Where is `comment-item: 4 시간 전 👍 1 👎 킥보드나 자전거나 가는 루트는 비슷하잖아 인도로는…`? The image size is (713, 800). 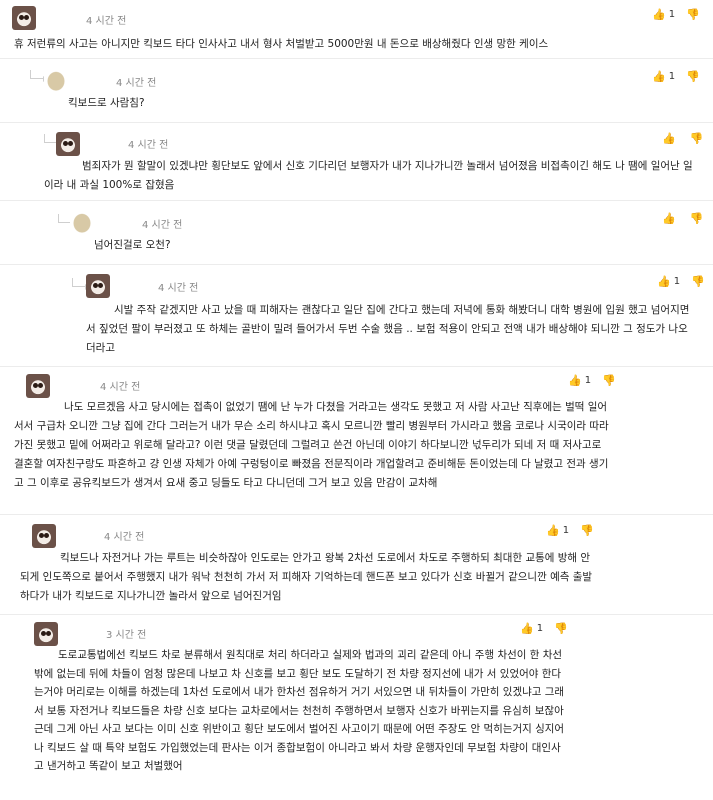
comment-item: 4 시간 전 👍 1 👎 킥보드나 자전거나 가는 루트는 비슷하잖아 인도로는… is located at coordinates (356, 566).